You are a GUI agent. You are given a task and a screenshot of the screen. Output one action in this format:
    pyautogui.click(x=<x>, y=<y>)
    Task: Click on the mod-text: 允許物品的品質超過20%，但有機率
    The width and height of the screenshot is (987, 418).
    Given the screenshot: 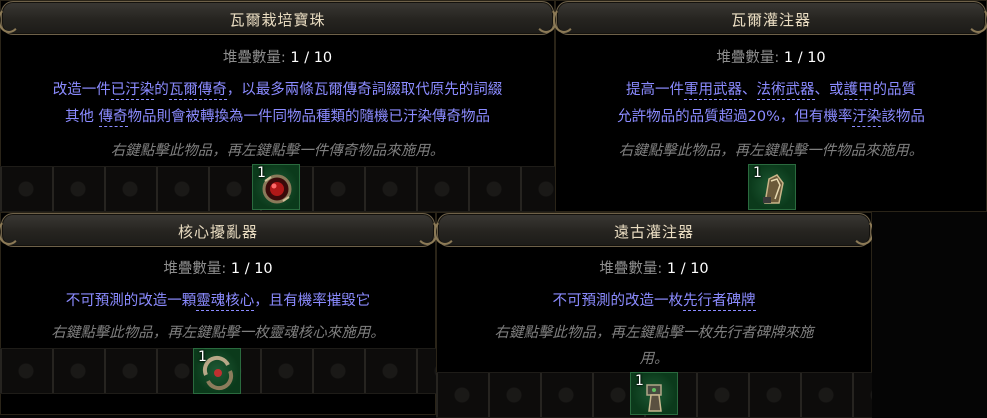 What is the action you would take?
    pyautogui.click(x=735, y=117)
    